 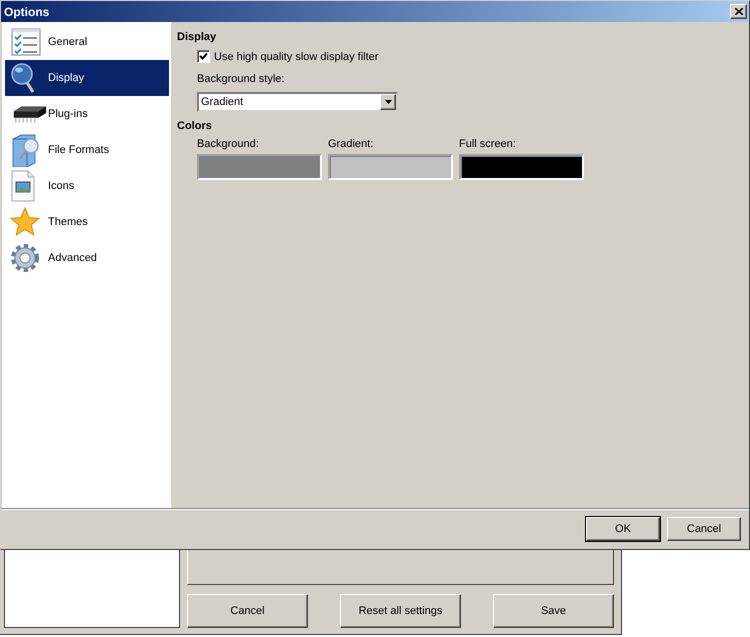 What do you see at coordinates (623, 529) in the screenshot?
I see `dialog-button: OK` at bounding box center [623, 529].